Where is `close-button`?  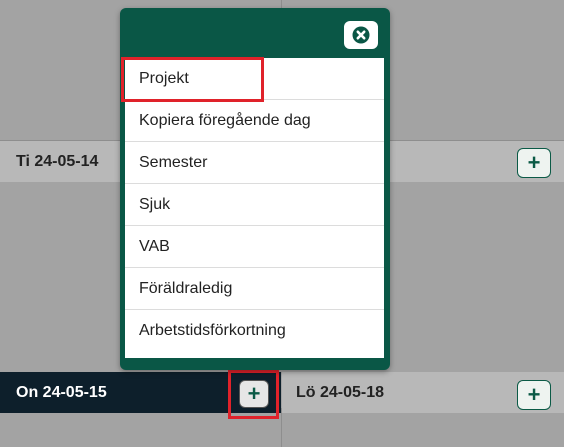
close-button is located at coordinates (361, 35).